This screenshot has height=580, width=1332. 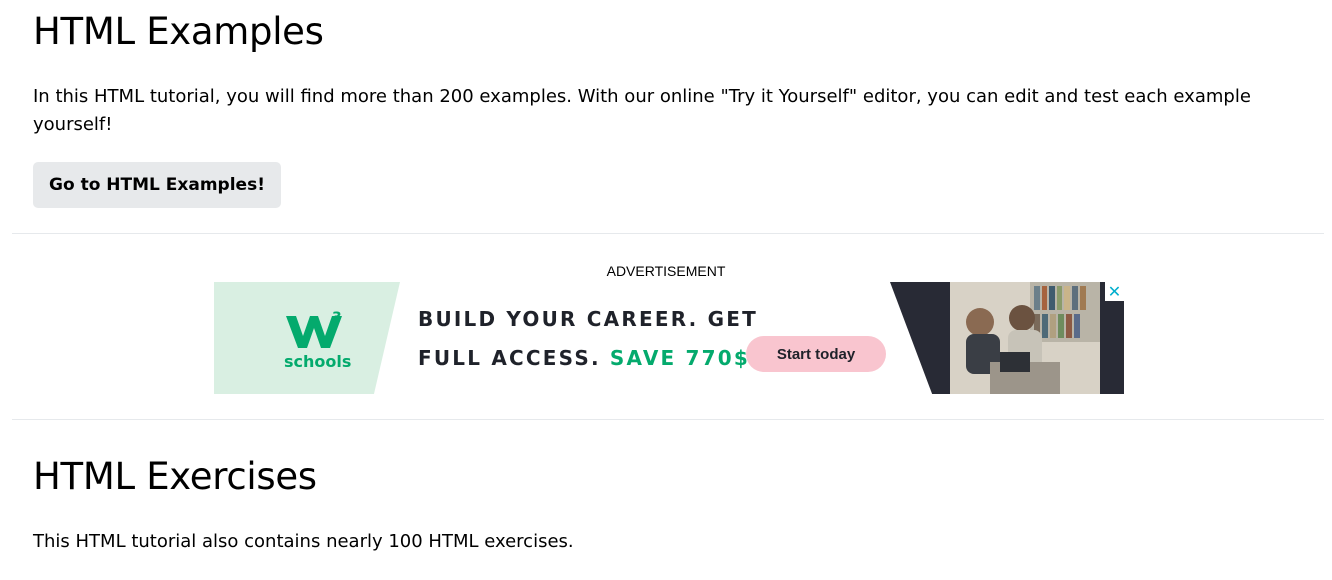 What do you see at coordinates (314, 329) in the screenshot?
I see `w3schools-logo-icon: 3` at bounding box center [314, 329].